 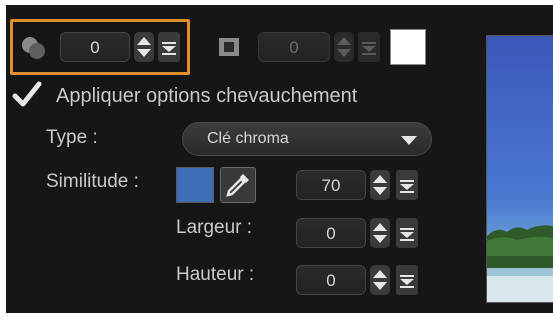 What do you see at coordinates (95, 47) in the screenshot?
I see `overlay-value-field: 0` at bounding box center [95, 47].